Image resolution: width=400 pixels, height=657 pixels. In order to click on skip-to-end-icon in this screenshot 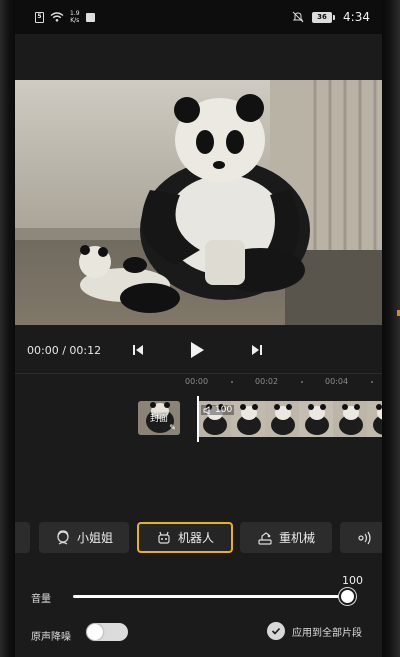, I will do `click(257, 350)`.